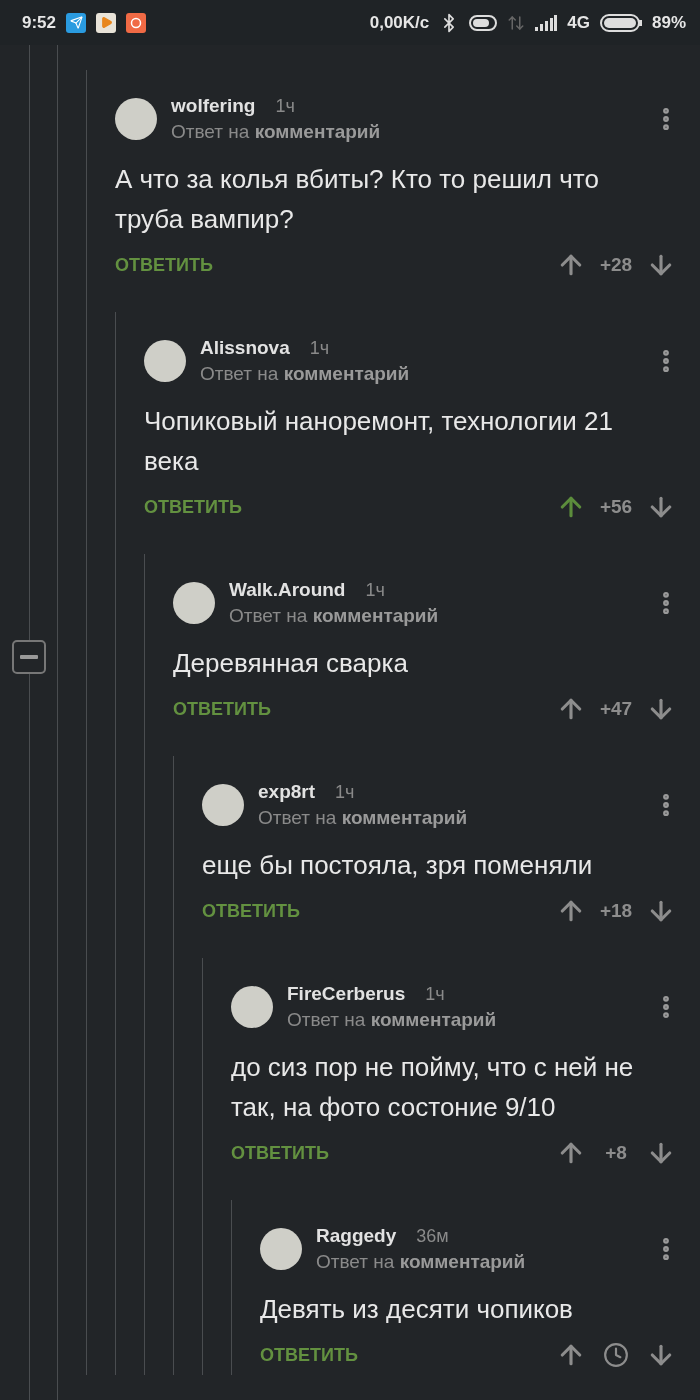  Describe the element at coordinates (616, 709) in the screenshot. I see `score: +47` at that location.